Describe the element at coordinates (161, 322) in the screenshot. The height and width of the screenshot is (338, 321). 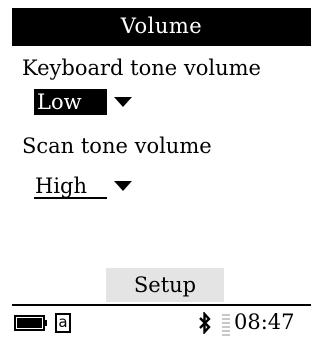
I see `status-bar: a 08:47` at that location.